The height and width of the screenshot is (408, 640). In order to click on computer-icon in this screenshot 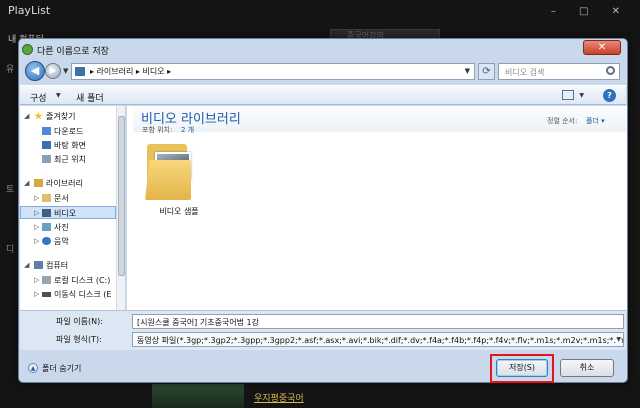, I will do `click(38, 265)`.